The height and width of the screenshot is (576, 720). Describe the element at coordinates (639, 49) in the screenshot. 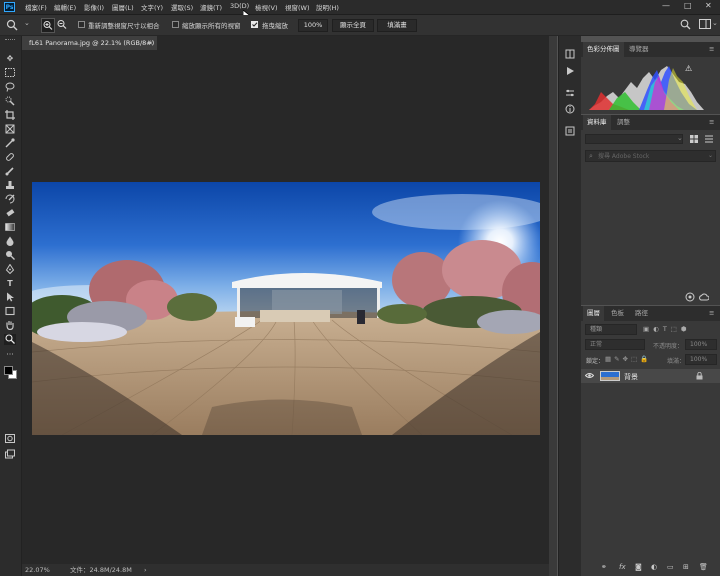

I see `tab-navigator: 導覽器` at that location.